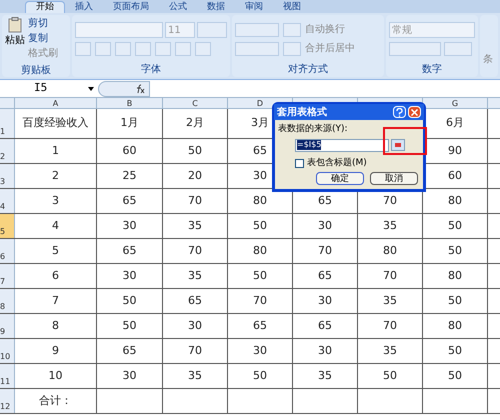  Describe the element at coordinates (292, 7) in the screenshot. I see `ribbon-tab: 视图` at that location.